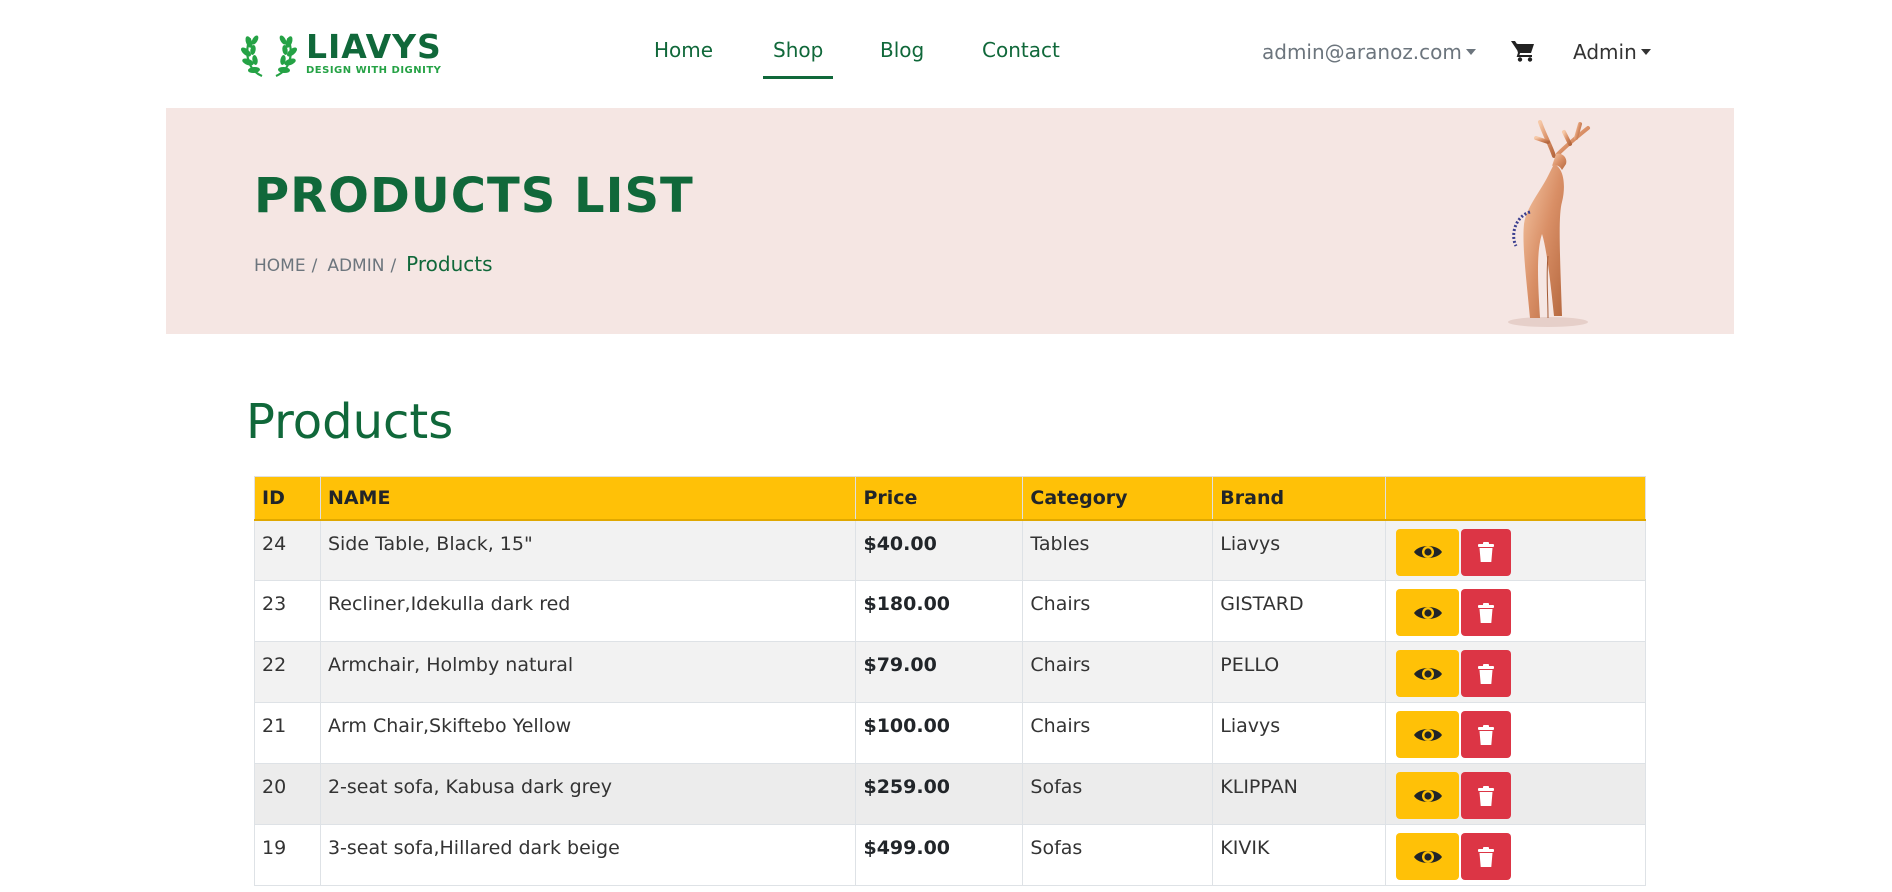 The image size is (1892, 892). What do you see at coordinates (588, 855) in the screenshot?
I see `cell-name: 3-seat sofa,Hillared dark beige` at bounding box center [588, 855].